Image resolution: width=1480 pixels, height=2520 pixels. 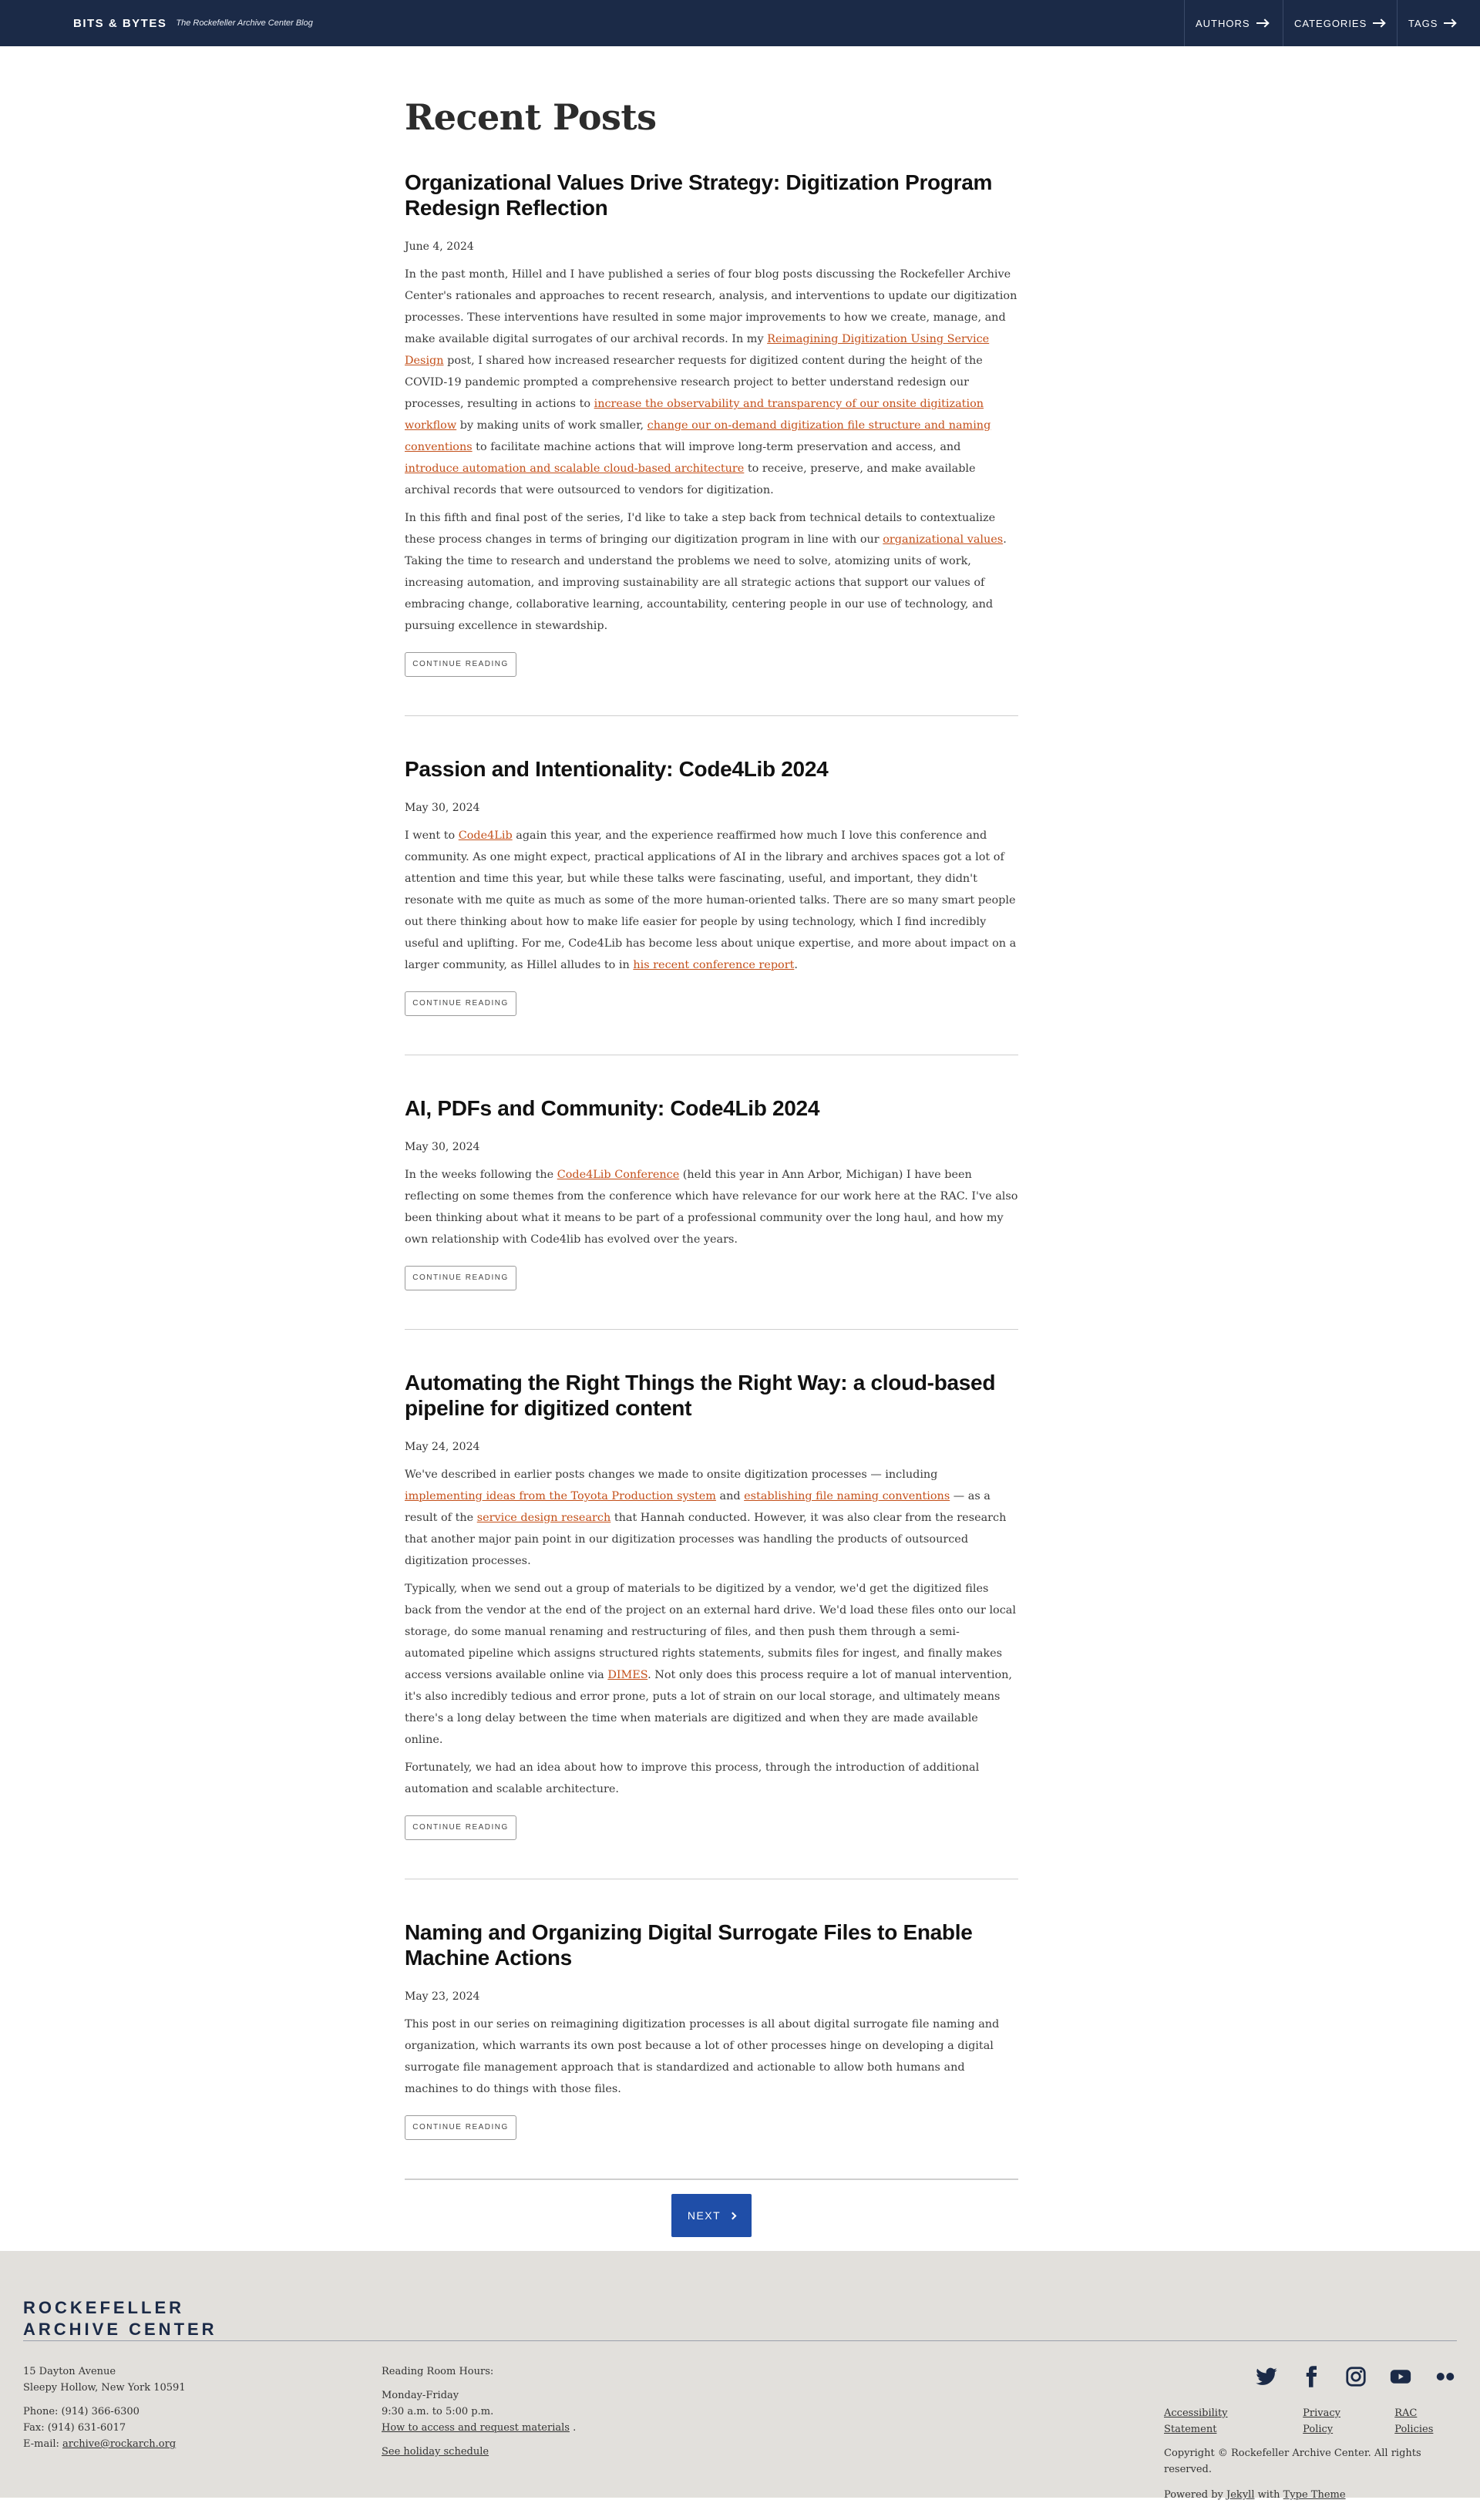 I want to click on post-date: May 23, 2024, so click(x=442, y=1997).